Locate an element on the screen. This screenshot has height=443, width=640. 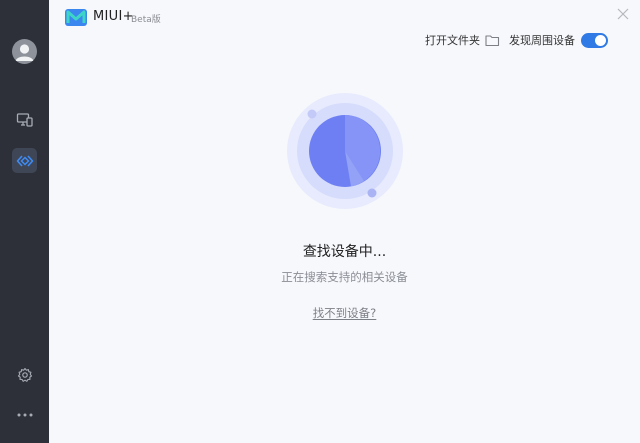
open-folder-button: 打开文件夹 is located at coordinates (462, 40).